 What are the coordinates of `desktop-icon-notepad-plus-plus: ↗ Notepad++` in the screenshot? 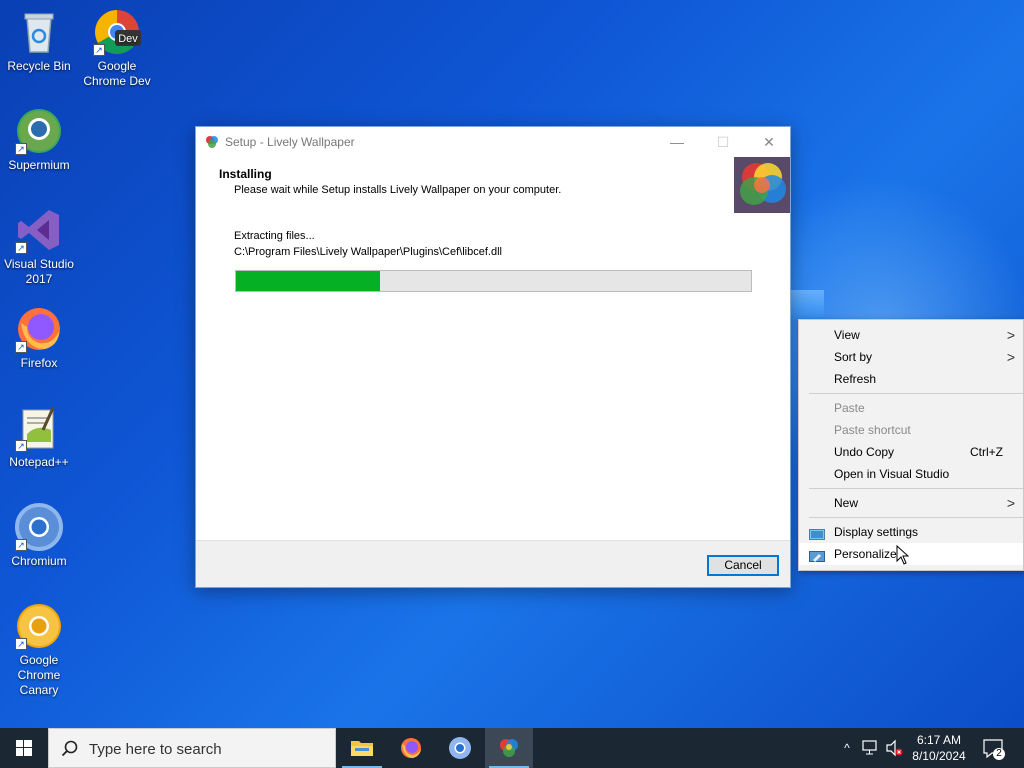 It's located at (39, 437).